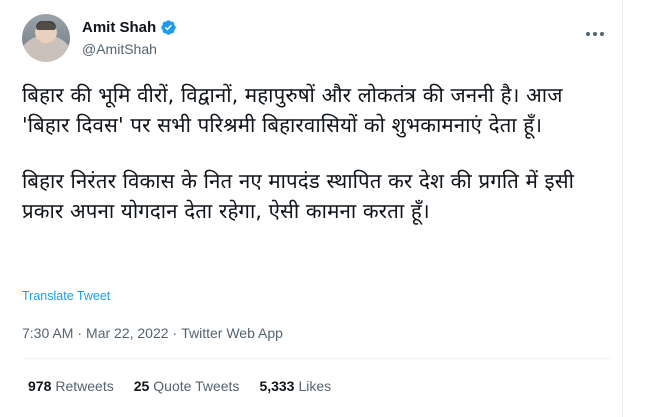 The width and height of the screenshot is (650, 417). I want to click on tweet-date: Mar 22, 2022, so click(127, 333).